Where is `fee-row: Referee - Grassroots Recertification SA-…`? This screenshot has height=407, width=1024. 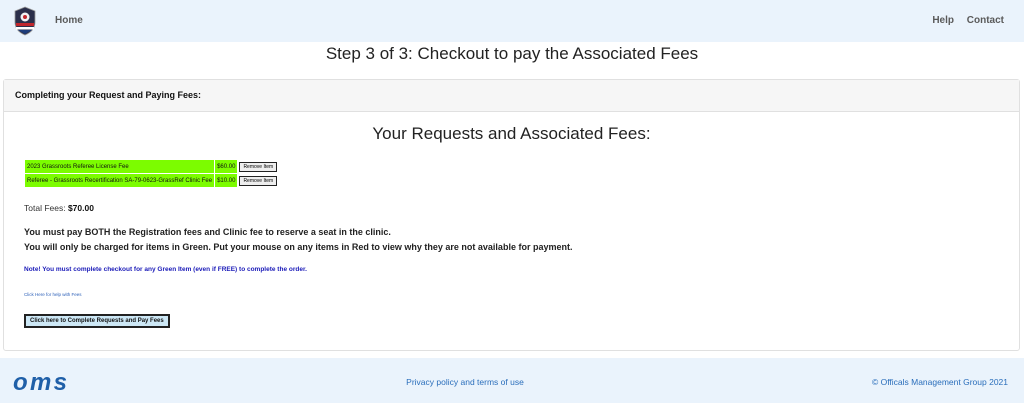
fee-row: Referee - Grassroots Recertification SA-… is located at coordinates (152, 180).